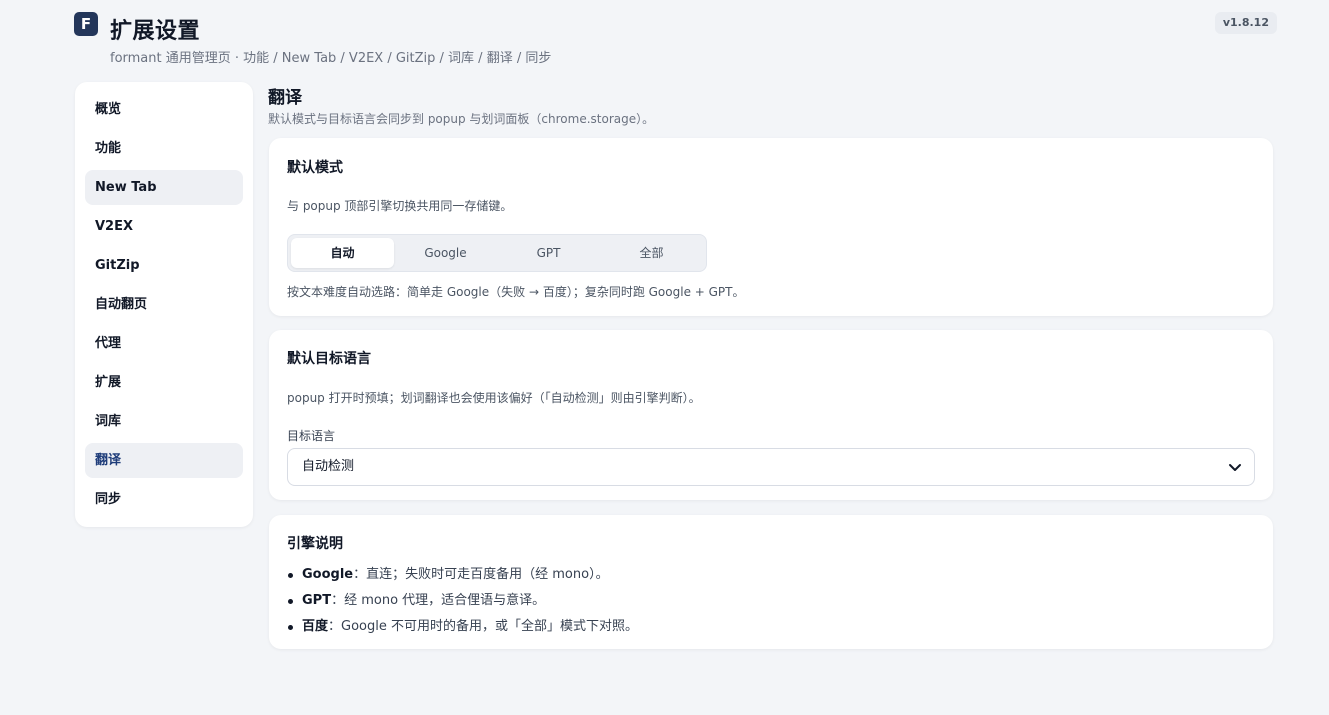  What do you see at coordinates (155, 31) in the screenshot?
I see `page-title: 扩展设置` at bounding box center [155, 31].